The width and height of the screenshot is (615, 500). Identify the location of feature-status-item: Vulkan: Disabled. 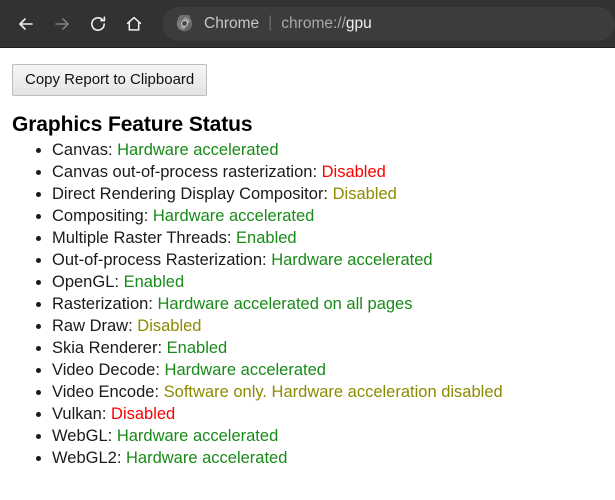
(333, 414).